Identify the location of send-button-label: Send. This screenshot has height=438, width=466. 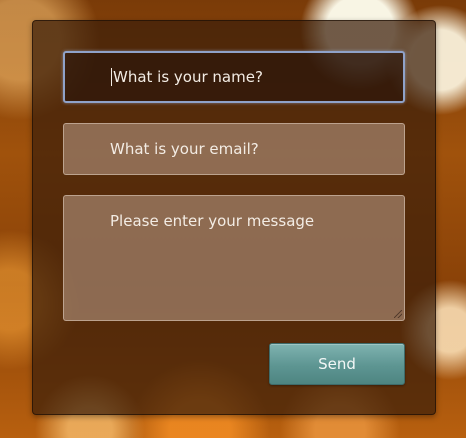
(337, 364).